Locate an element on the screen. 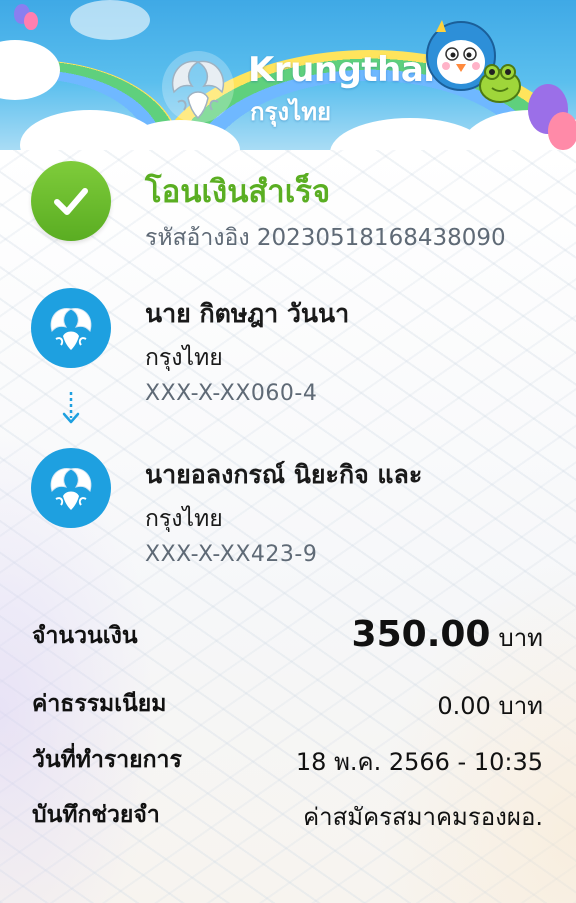 The image size is (576, 903). cloud-decoration is located at coordinates (110, 20).